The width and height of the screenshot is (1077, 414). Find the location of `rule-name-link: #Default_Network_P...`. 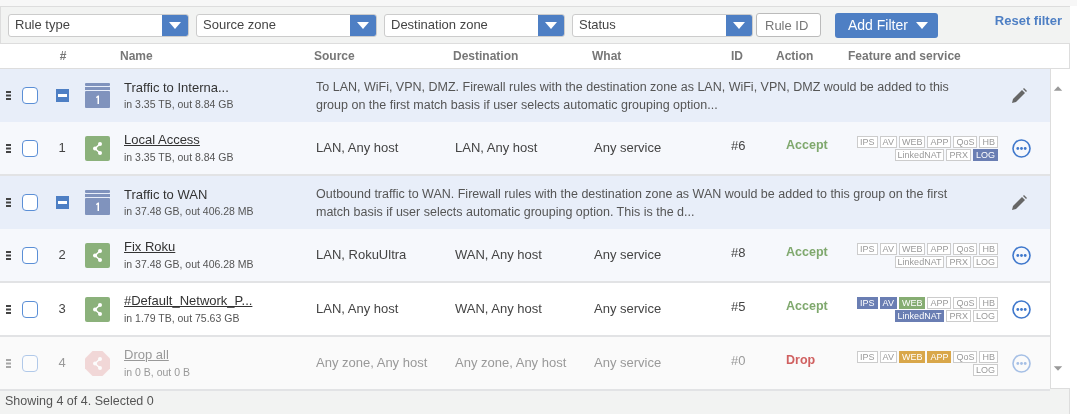

rule-name-link: #Default_Network_P... is located at coordinates (218, 301).